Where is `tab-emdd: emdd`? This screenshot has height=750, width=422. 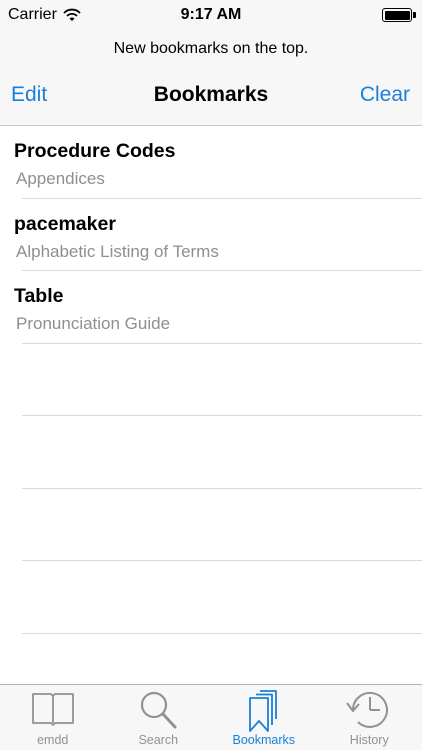
tab-emdd: emdd is located at coordinates (53, 717).